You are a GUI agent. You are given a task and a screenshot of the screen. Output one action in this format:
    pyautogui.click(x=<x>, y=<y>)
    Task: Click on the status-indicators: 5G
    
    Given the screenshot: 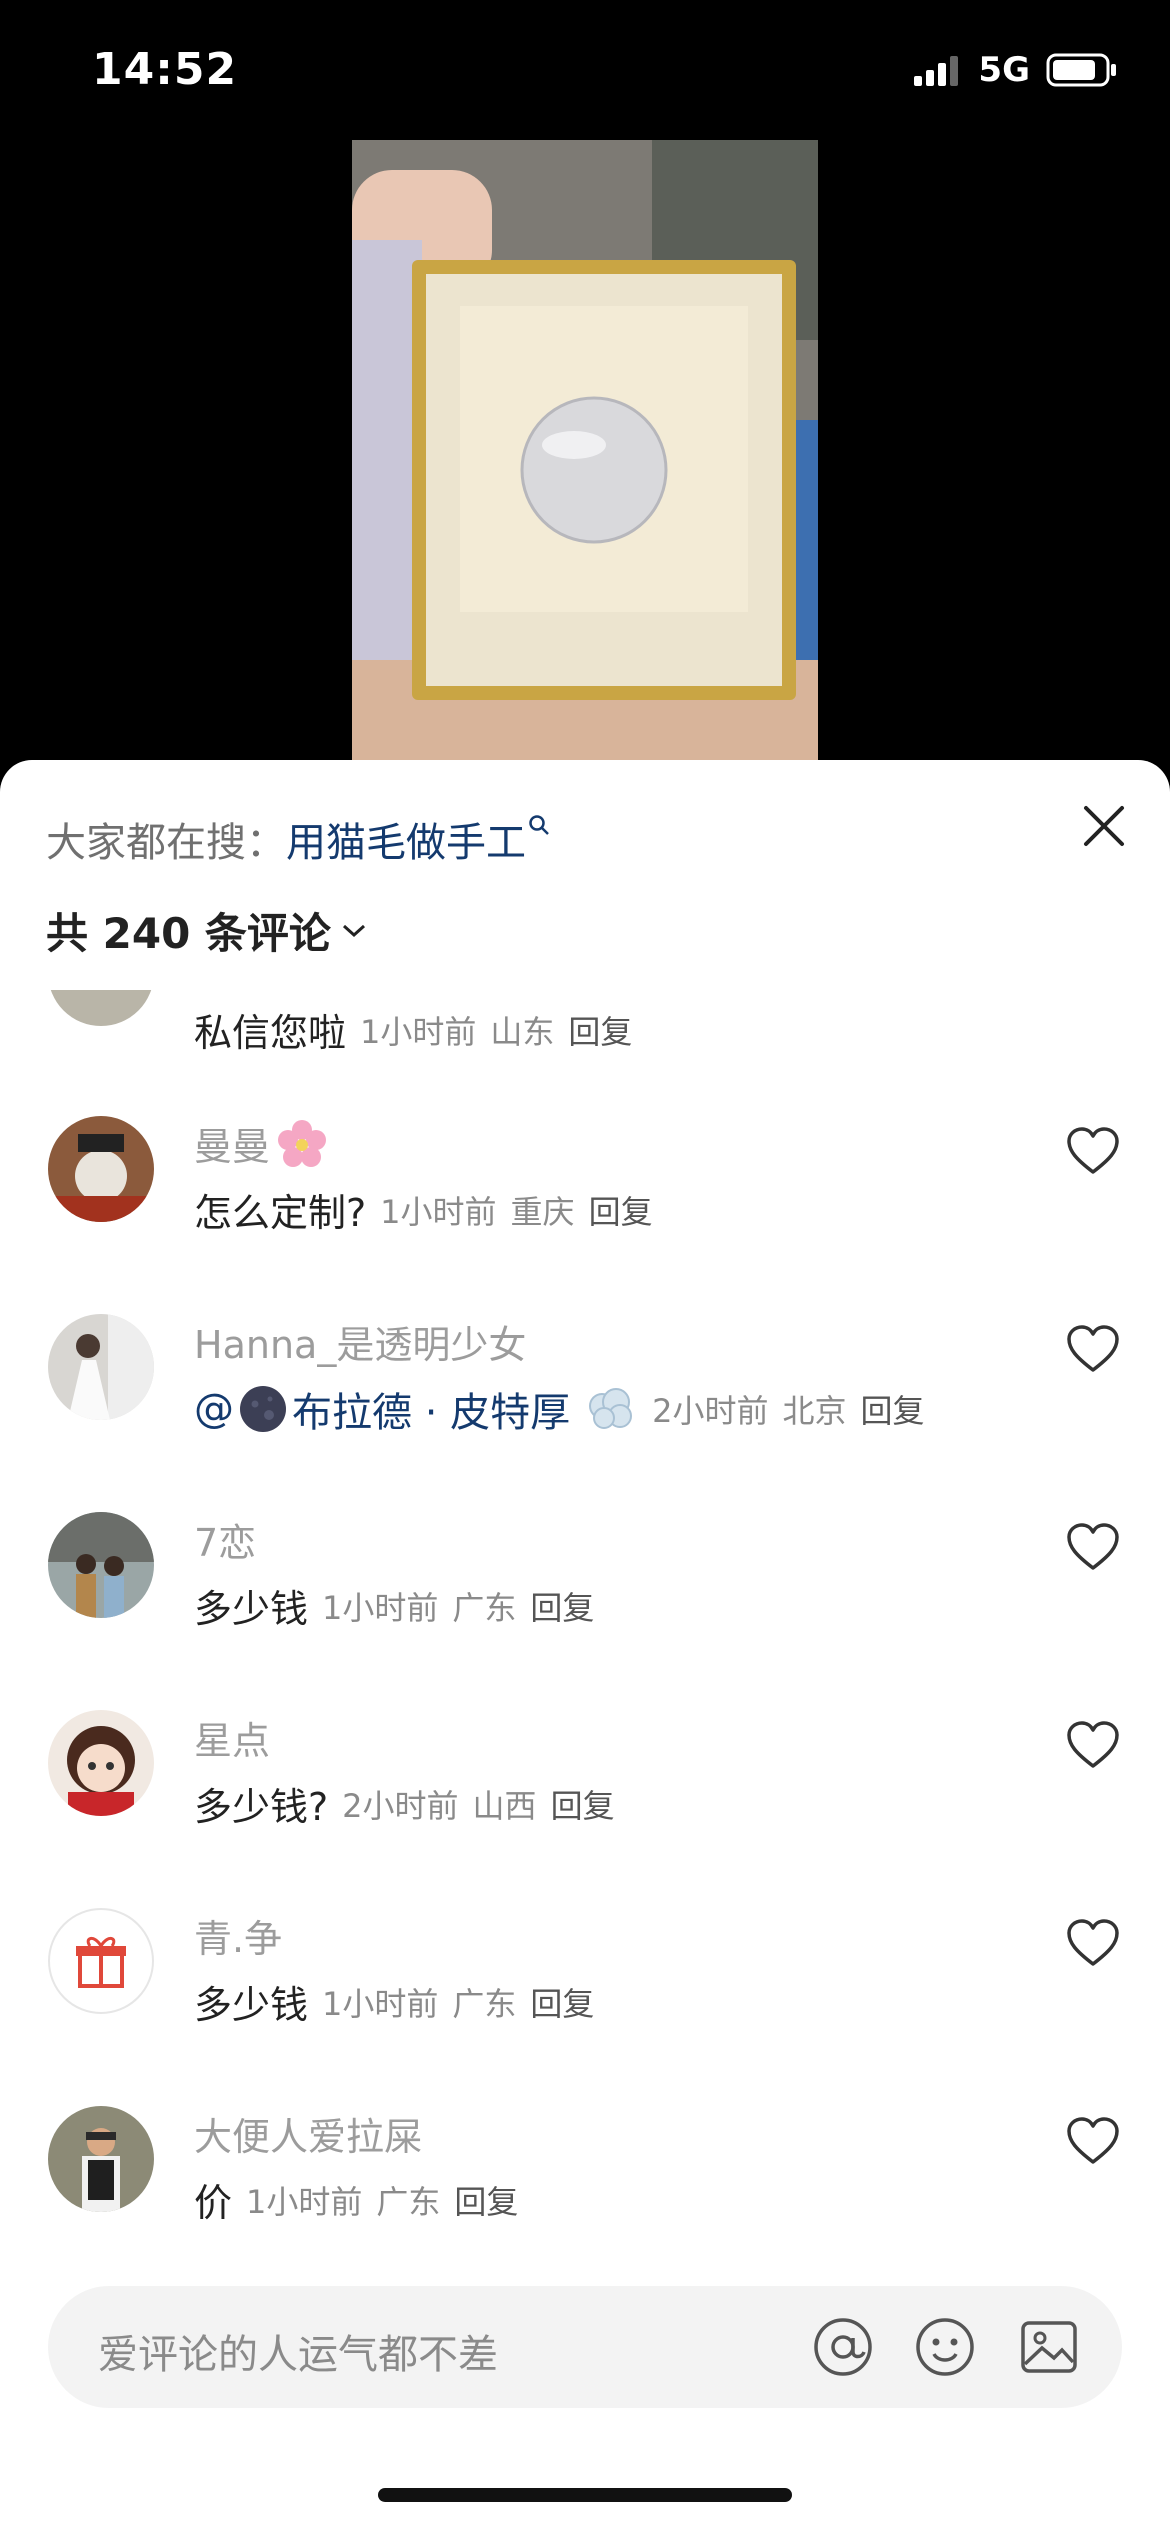 What is the action you would take?
    pyautogui.click(x=1016, y=70)
    